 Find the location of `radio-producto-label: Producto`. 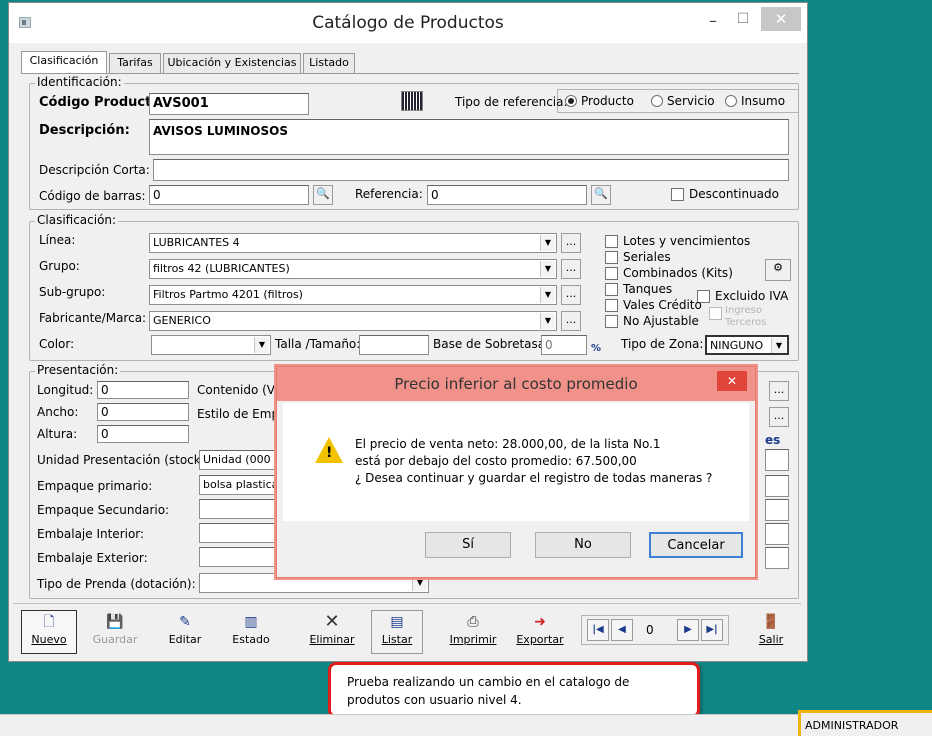

radio-producto-label: Producto is located at coordinates (607, 101).